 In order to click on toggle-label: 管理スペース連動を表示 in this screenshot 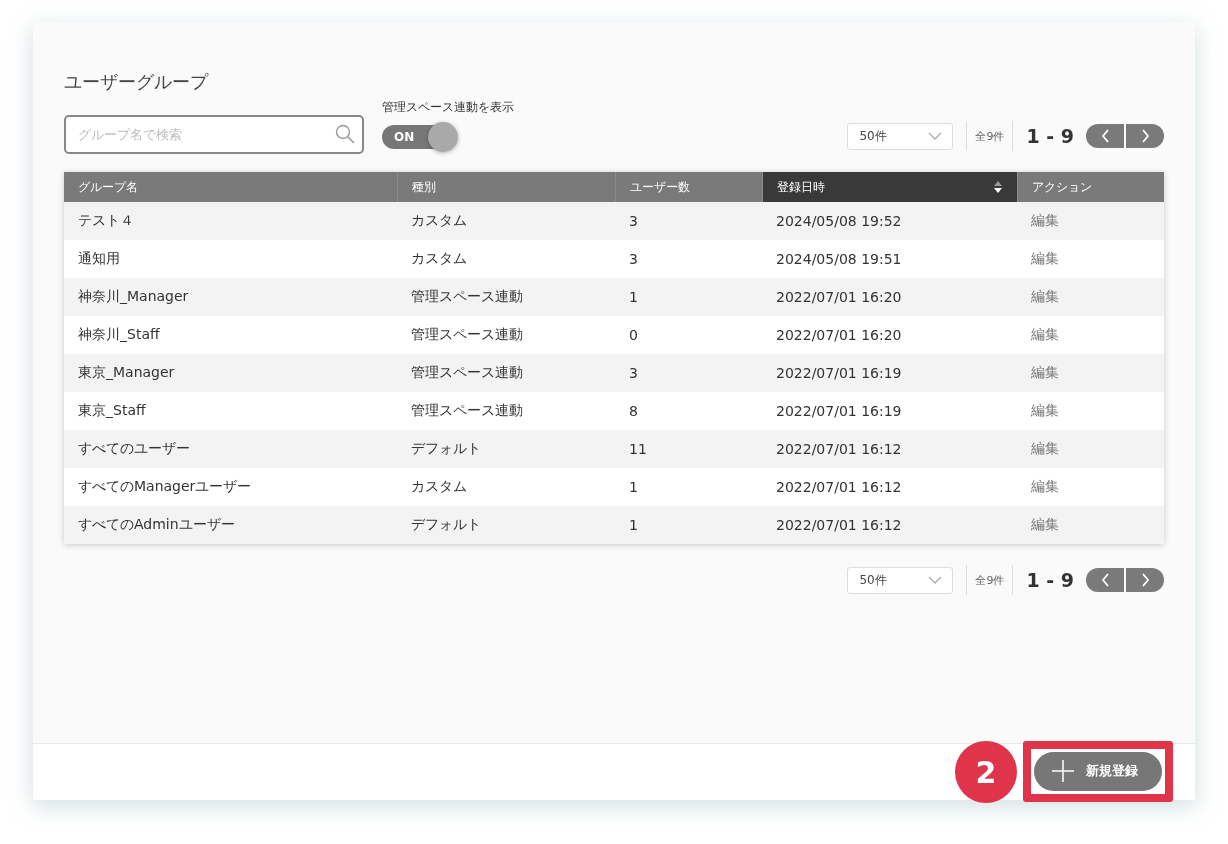, I will do `click(448, 107)`.